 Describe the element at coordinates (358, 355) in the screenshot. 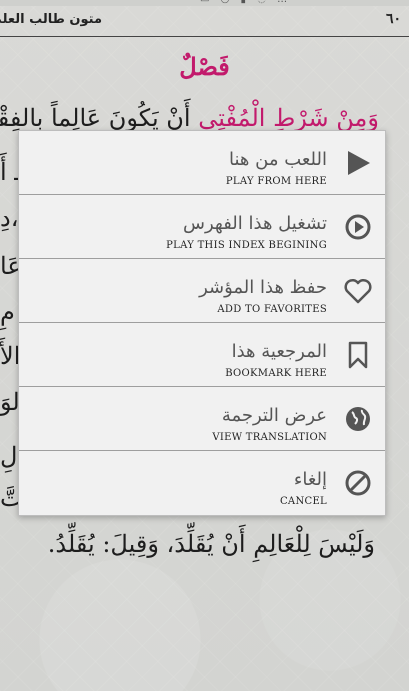

I see `bookmark-icon` at that location.